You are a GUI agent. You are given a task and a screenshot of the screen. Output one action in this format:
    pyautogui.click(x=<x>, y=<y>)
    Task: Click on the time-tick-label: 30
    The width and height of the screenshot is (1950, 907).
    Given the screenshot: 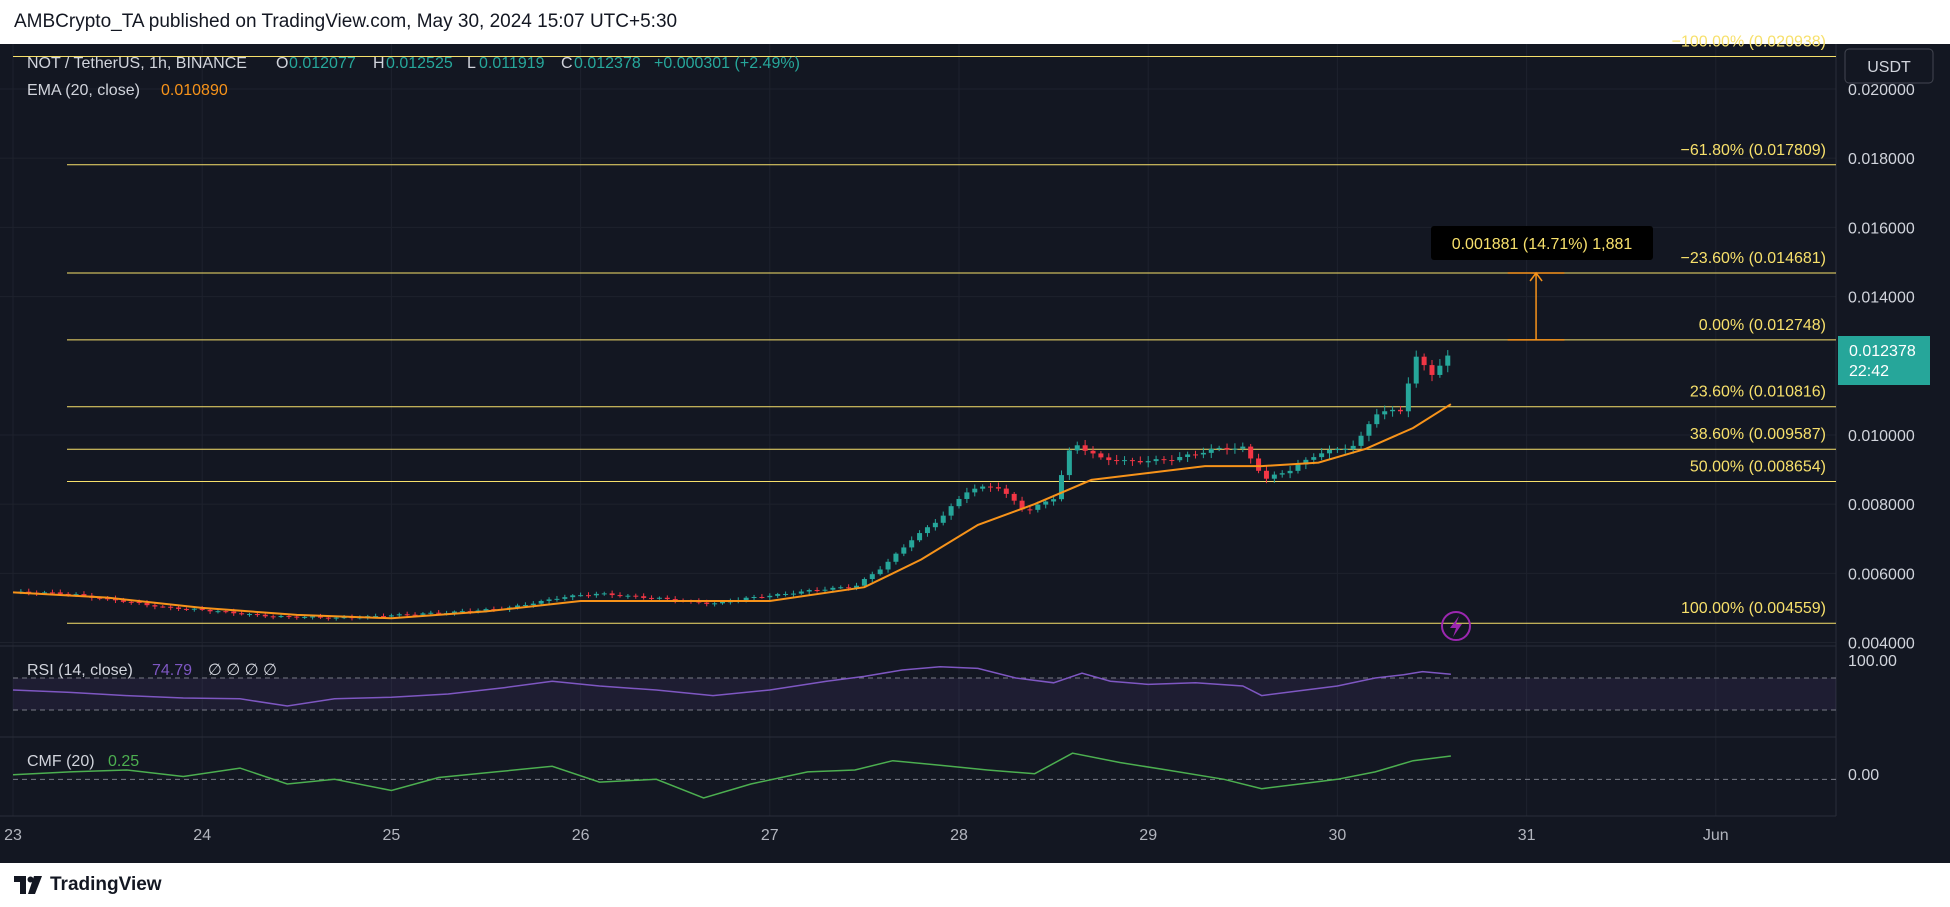 What is the action you would take?
    pyautogui.click(x=1338, y=835)
    